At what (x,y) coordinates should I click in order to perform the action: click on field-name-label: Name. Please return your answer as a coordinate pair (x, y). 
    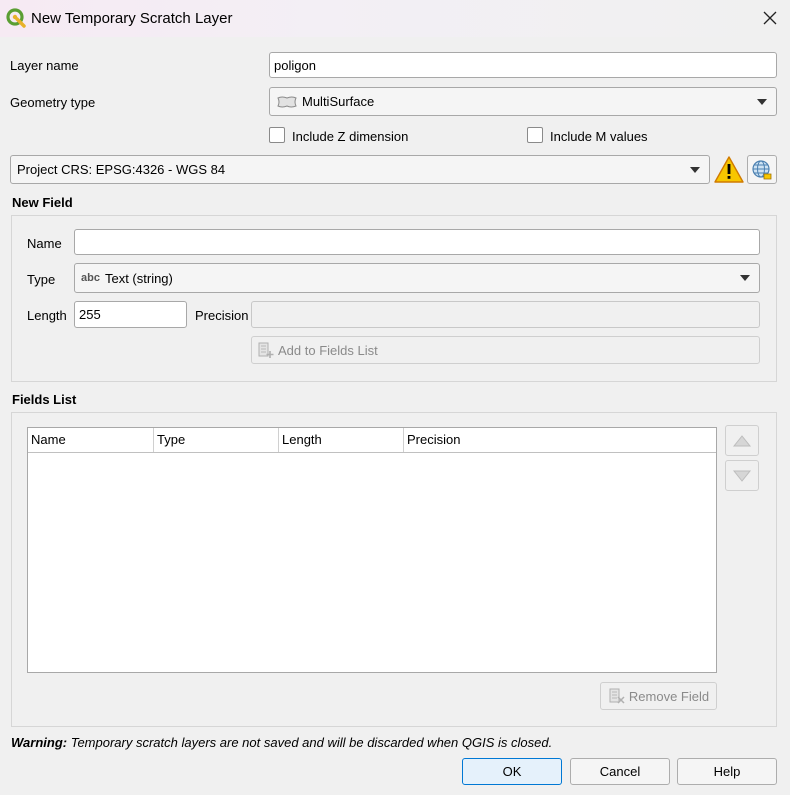
    Looking at the image, I should click on (44, 243).